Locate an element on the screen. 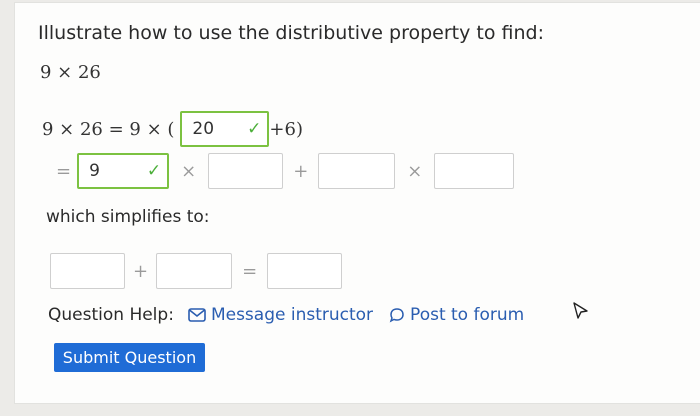 The width and height of the screenshot is (700, 416). step1-row: 9 × 26 = 9 × ( 20 ✓ +6) is located at coordinates (172, 129).